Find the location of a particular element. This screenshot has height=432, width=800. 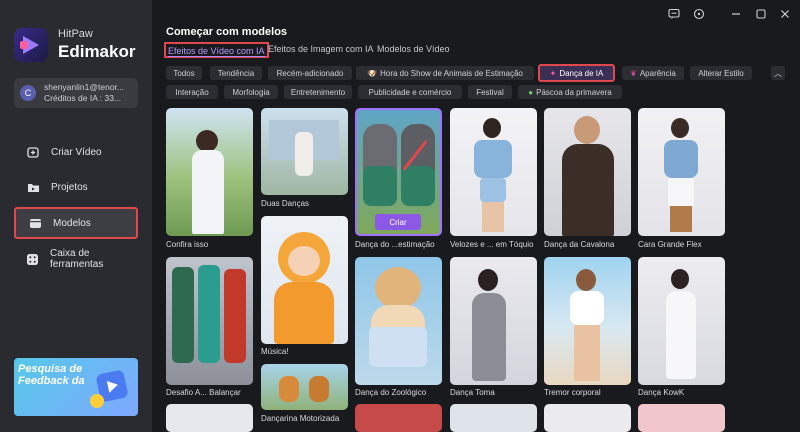

chevron-up-icon: ︿ is located at coordinates (778, 73).